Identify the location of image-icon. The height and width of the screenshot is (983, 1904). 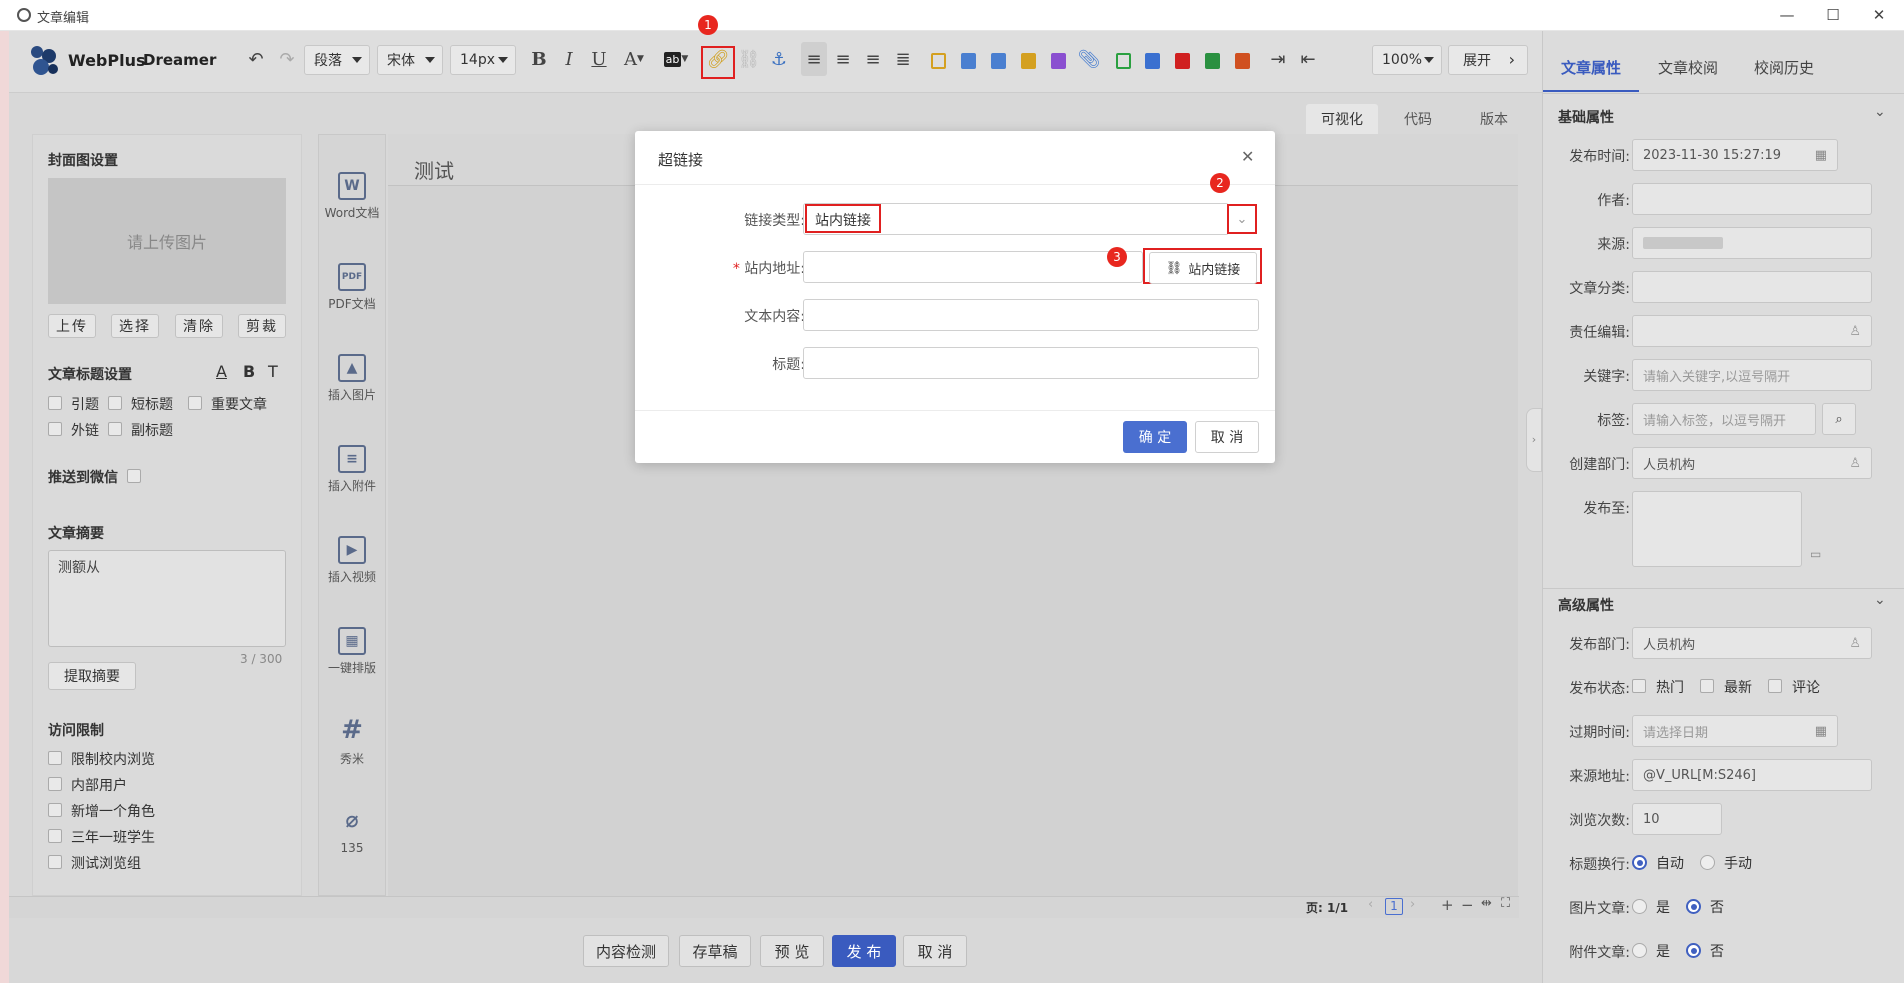
(968, 61).